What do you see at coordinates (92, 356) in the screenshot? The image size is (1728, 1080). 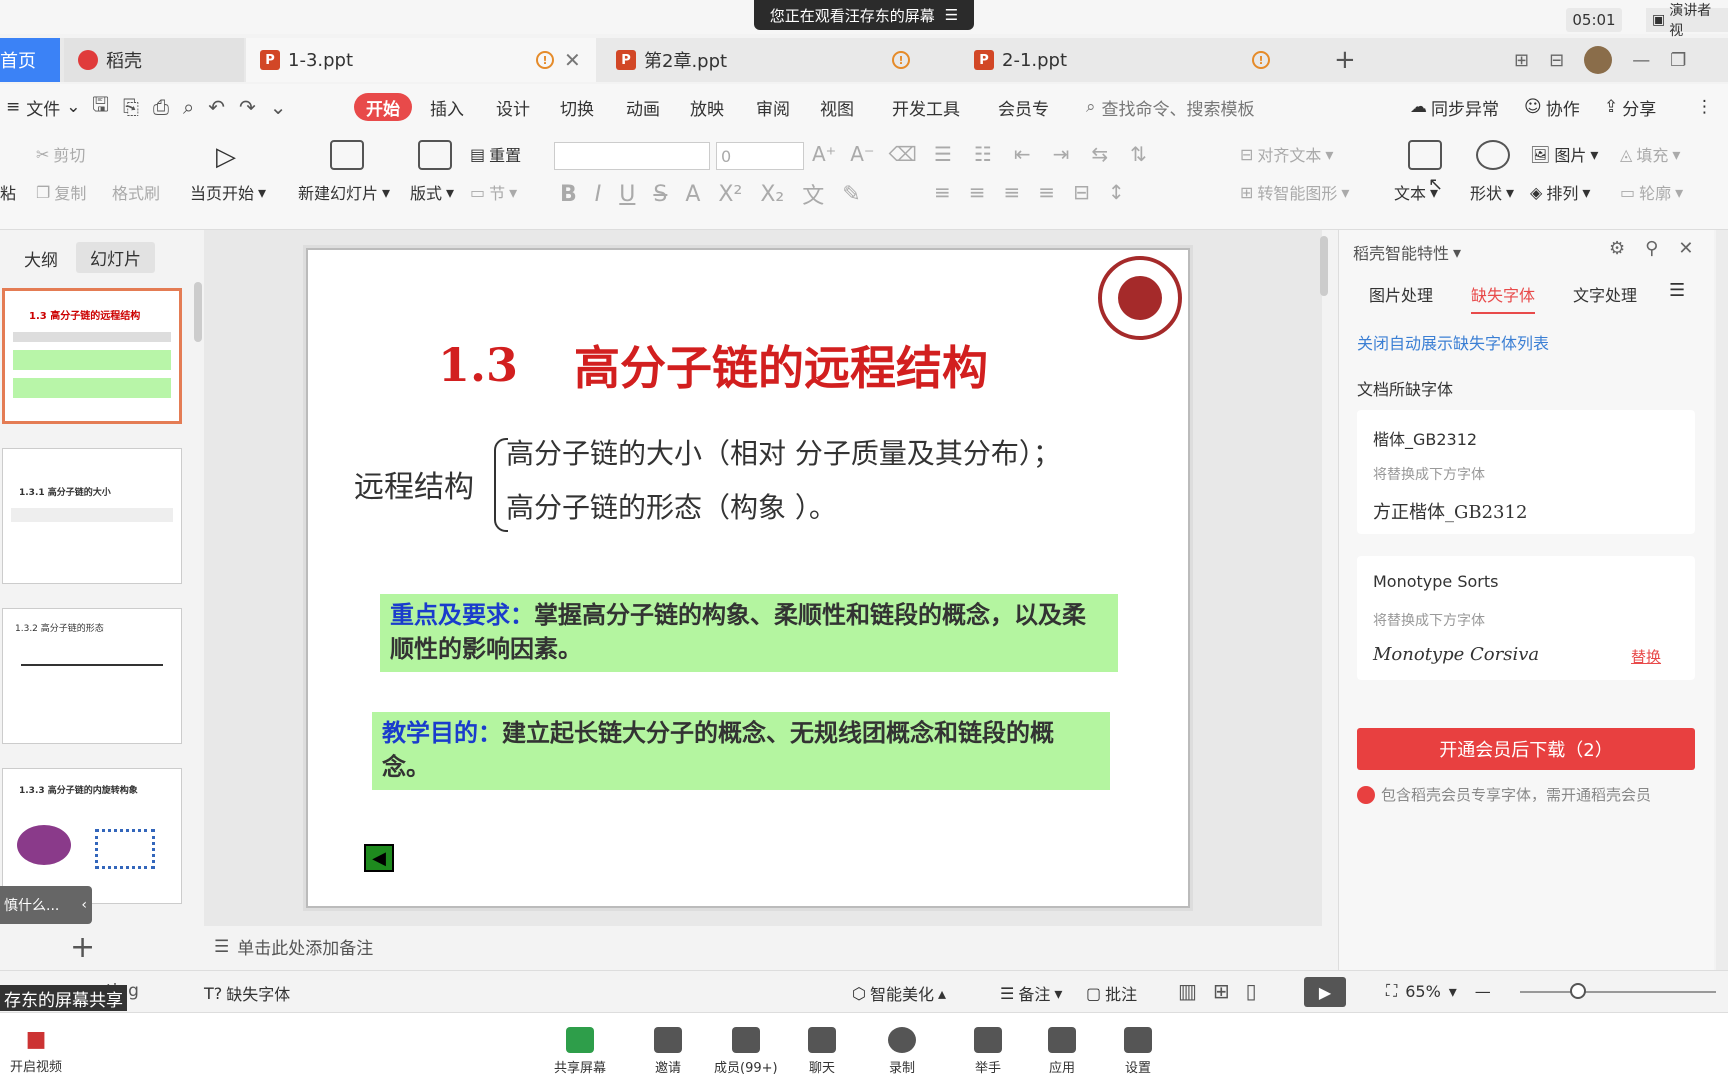 I see `slide-thumbnail-1: 1.3 高分子链的远程结构` at bounding box center [92, 356].